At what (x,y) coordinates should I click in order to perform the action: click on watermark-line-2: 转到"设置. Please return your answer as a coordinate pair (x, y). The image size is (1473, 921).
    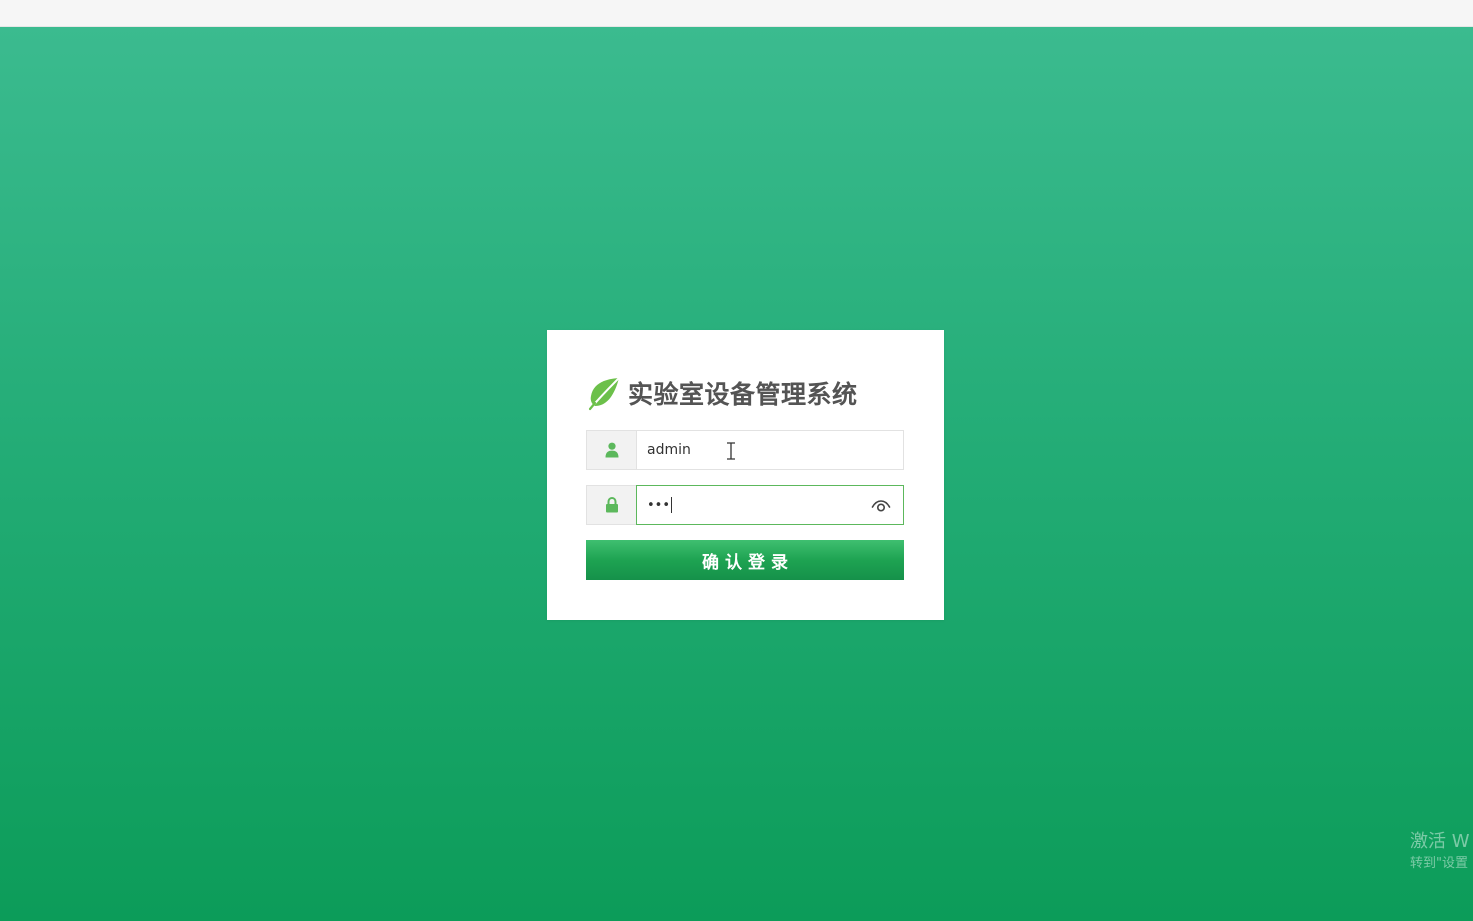
    Looking at the image, I should click on (1439, 863).